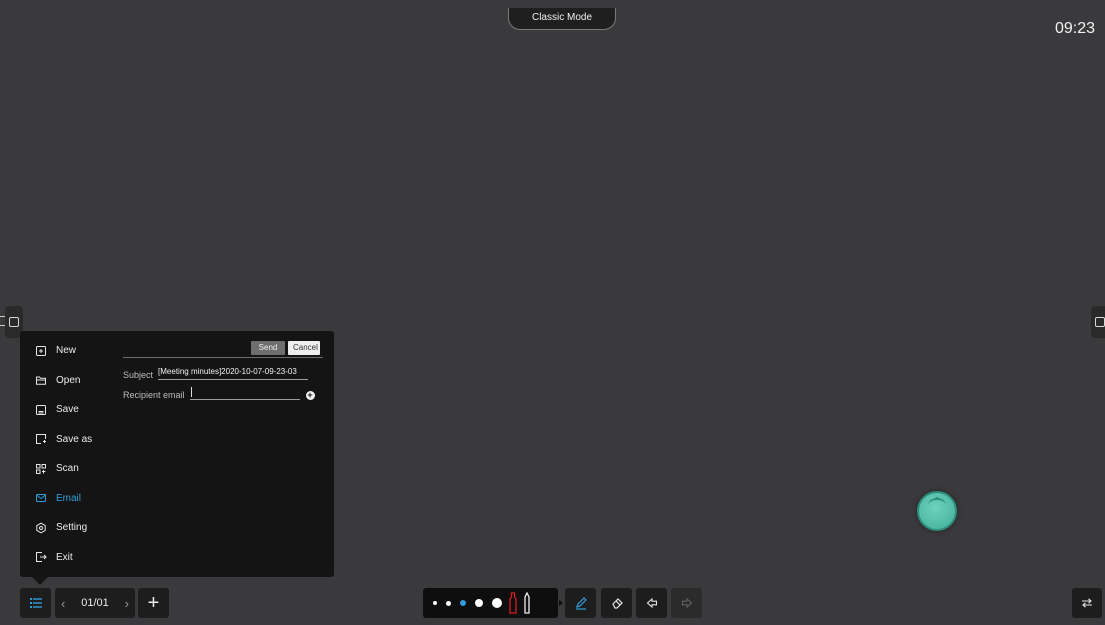  What do you see at coordinates (153, 603) in the screenshot?
I see `add-page-button: +` at bounding box center [153, 603].